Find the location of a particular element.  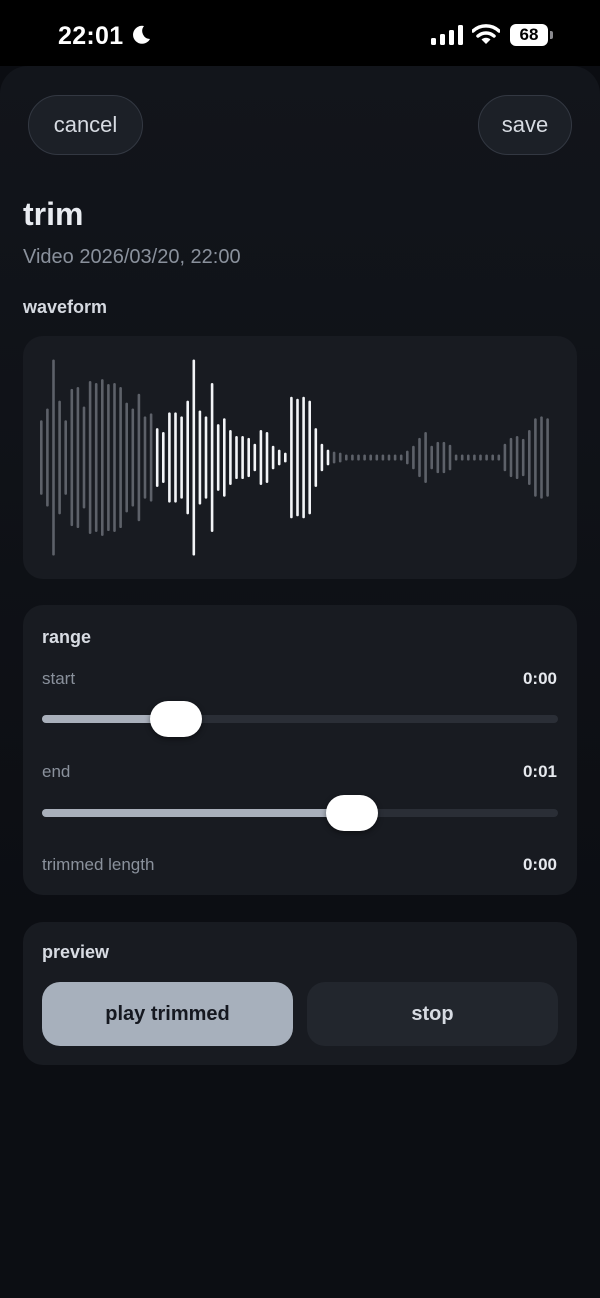

end-slider is located at coordinates (300, 813).